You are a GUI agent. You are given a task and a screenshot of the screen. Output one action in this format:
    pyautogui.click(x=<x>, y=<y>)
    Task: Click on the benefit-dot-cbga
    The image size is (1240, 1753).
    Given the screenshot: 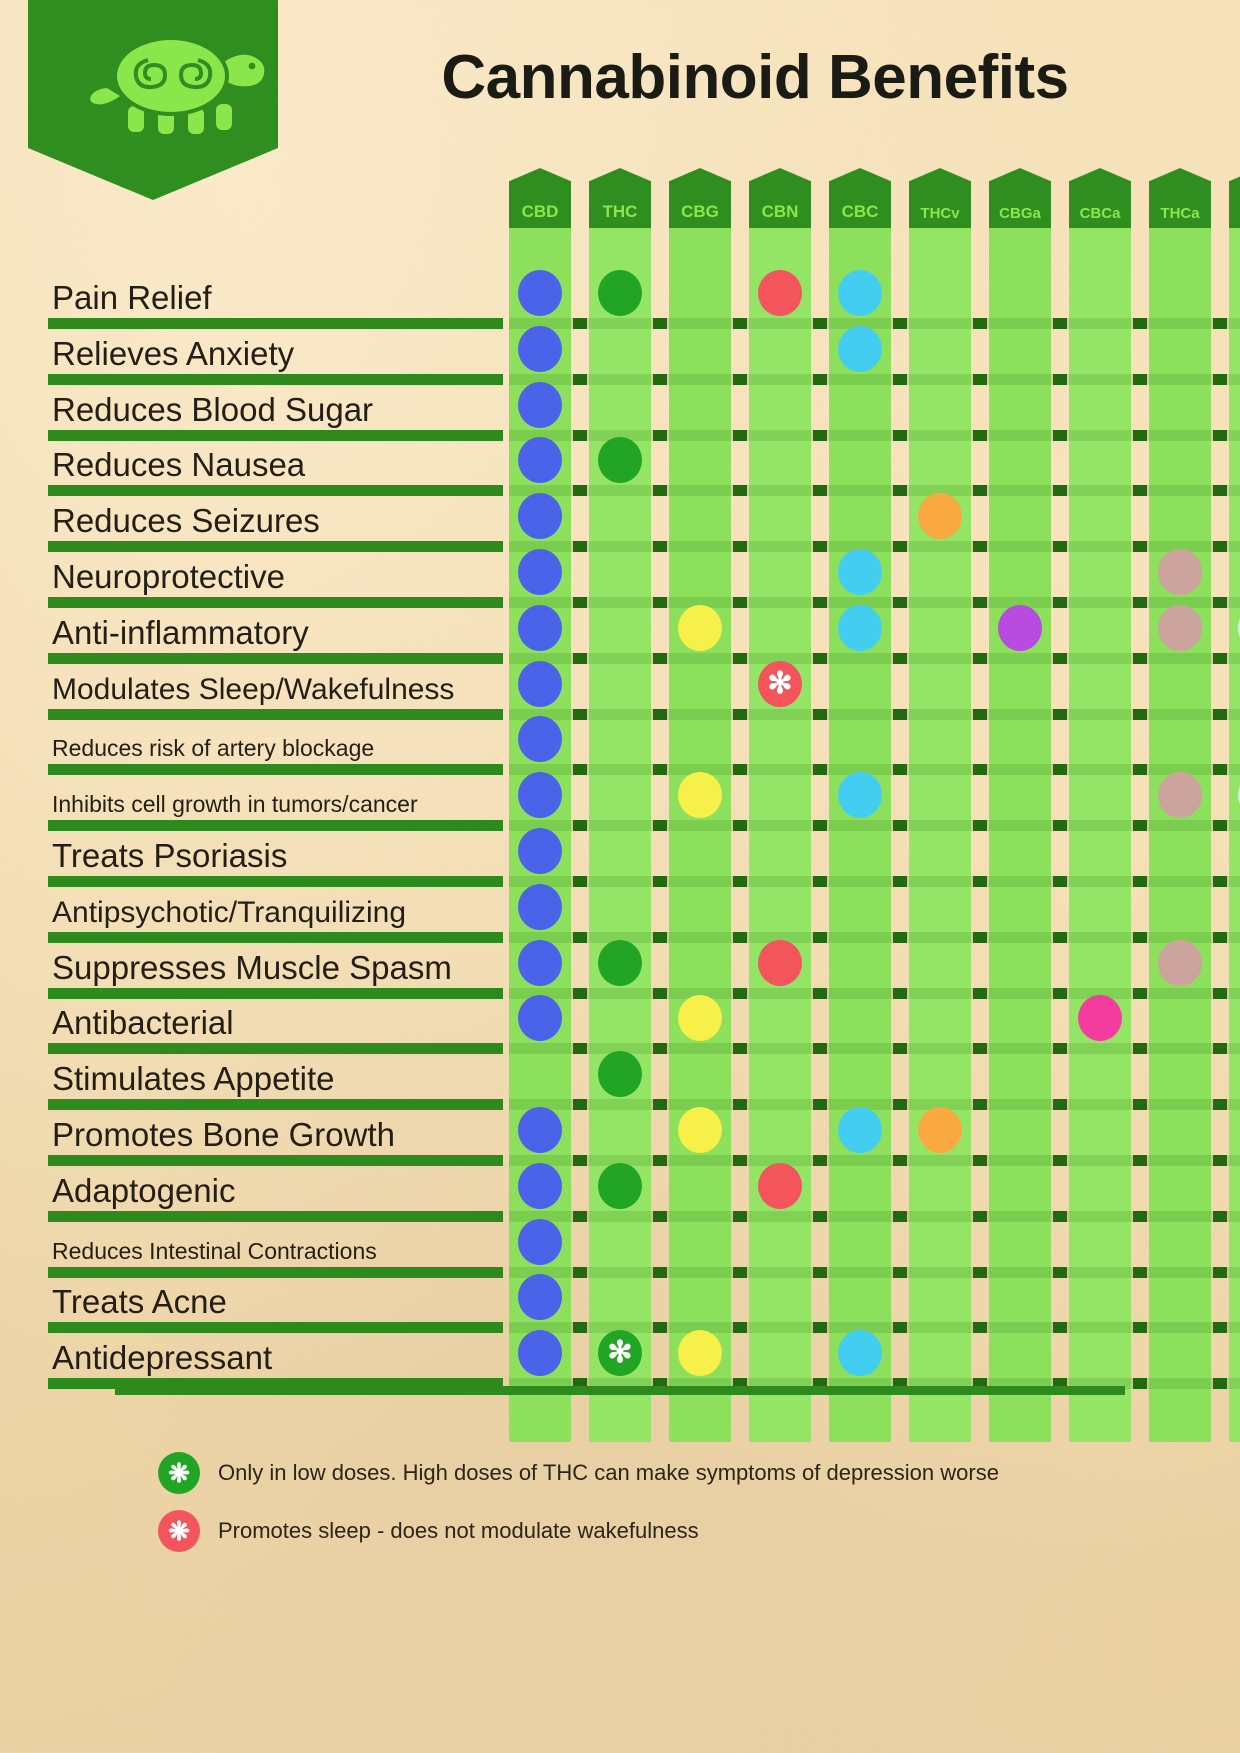 What is the action you would take?
    pyautogui.click(x=1020, y=627)
    